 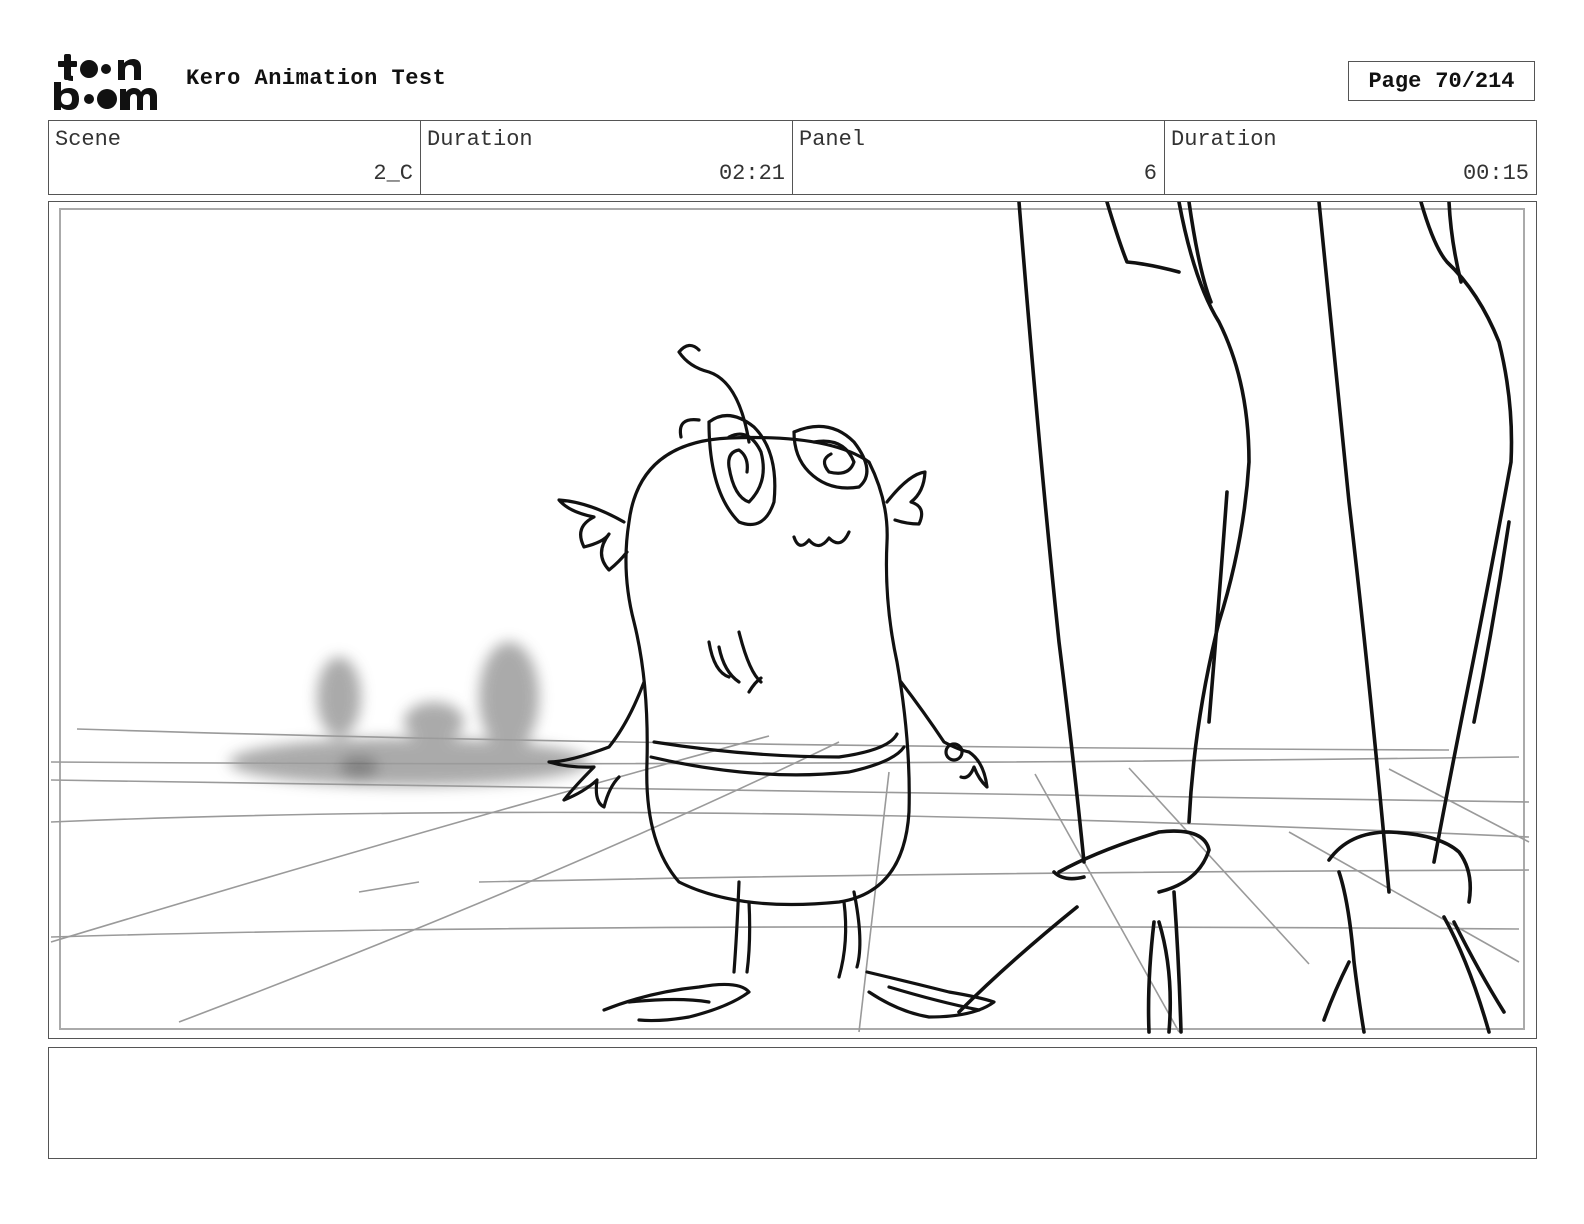 What do you see at coordinates (792, 1103) in the screenshot?
I see `panel-notes` at bounding box center [792, 1103].